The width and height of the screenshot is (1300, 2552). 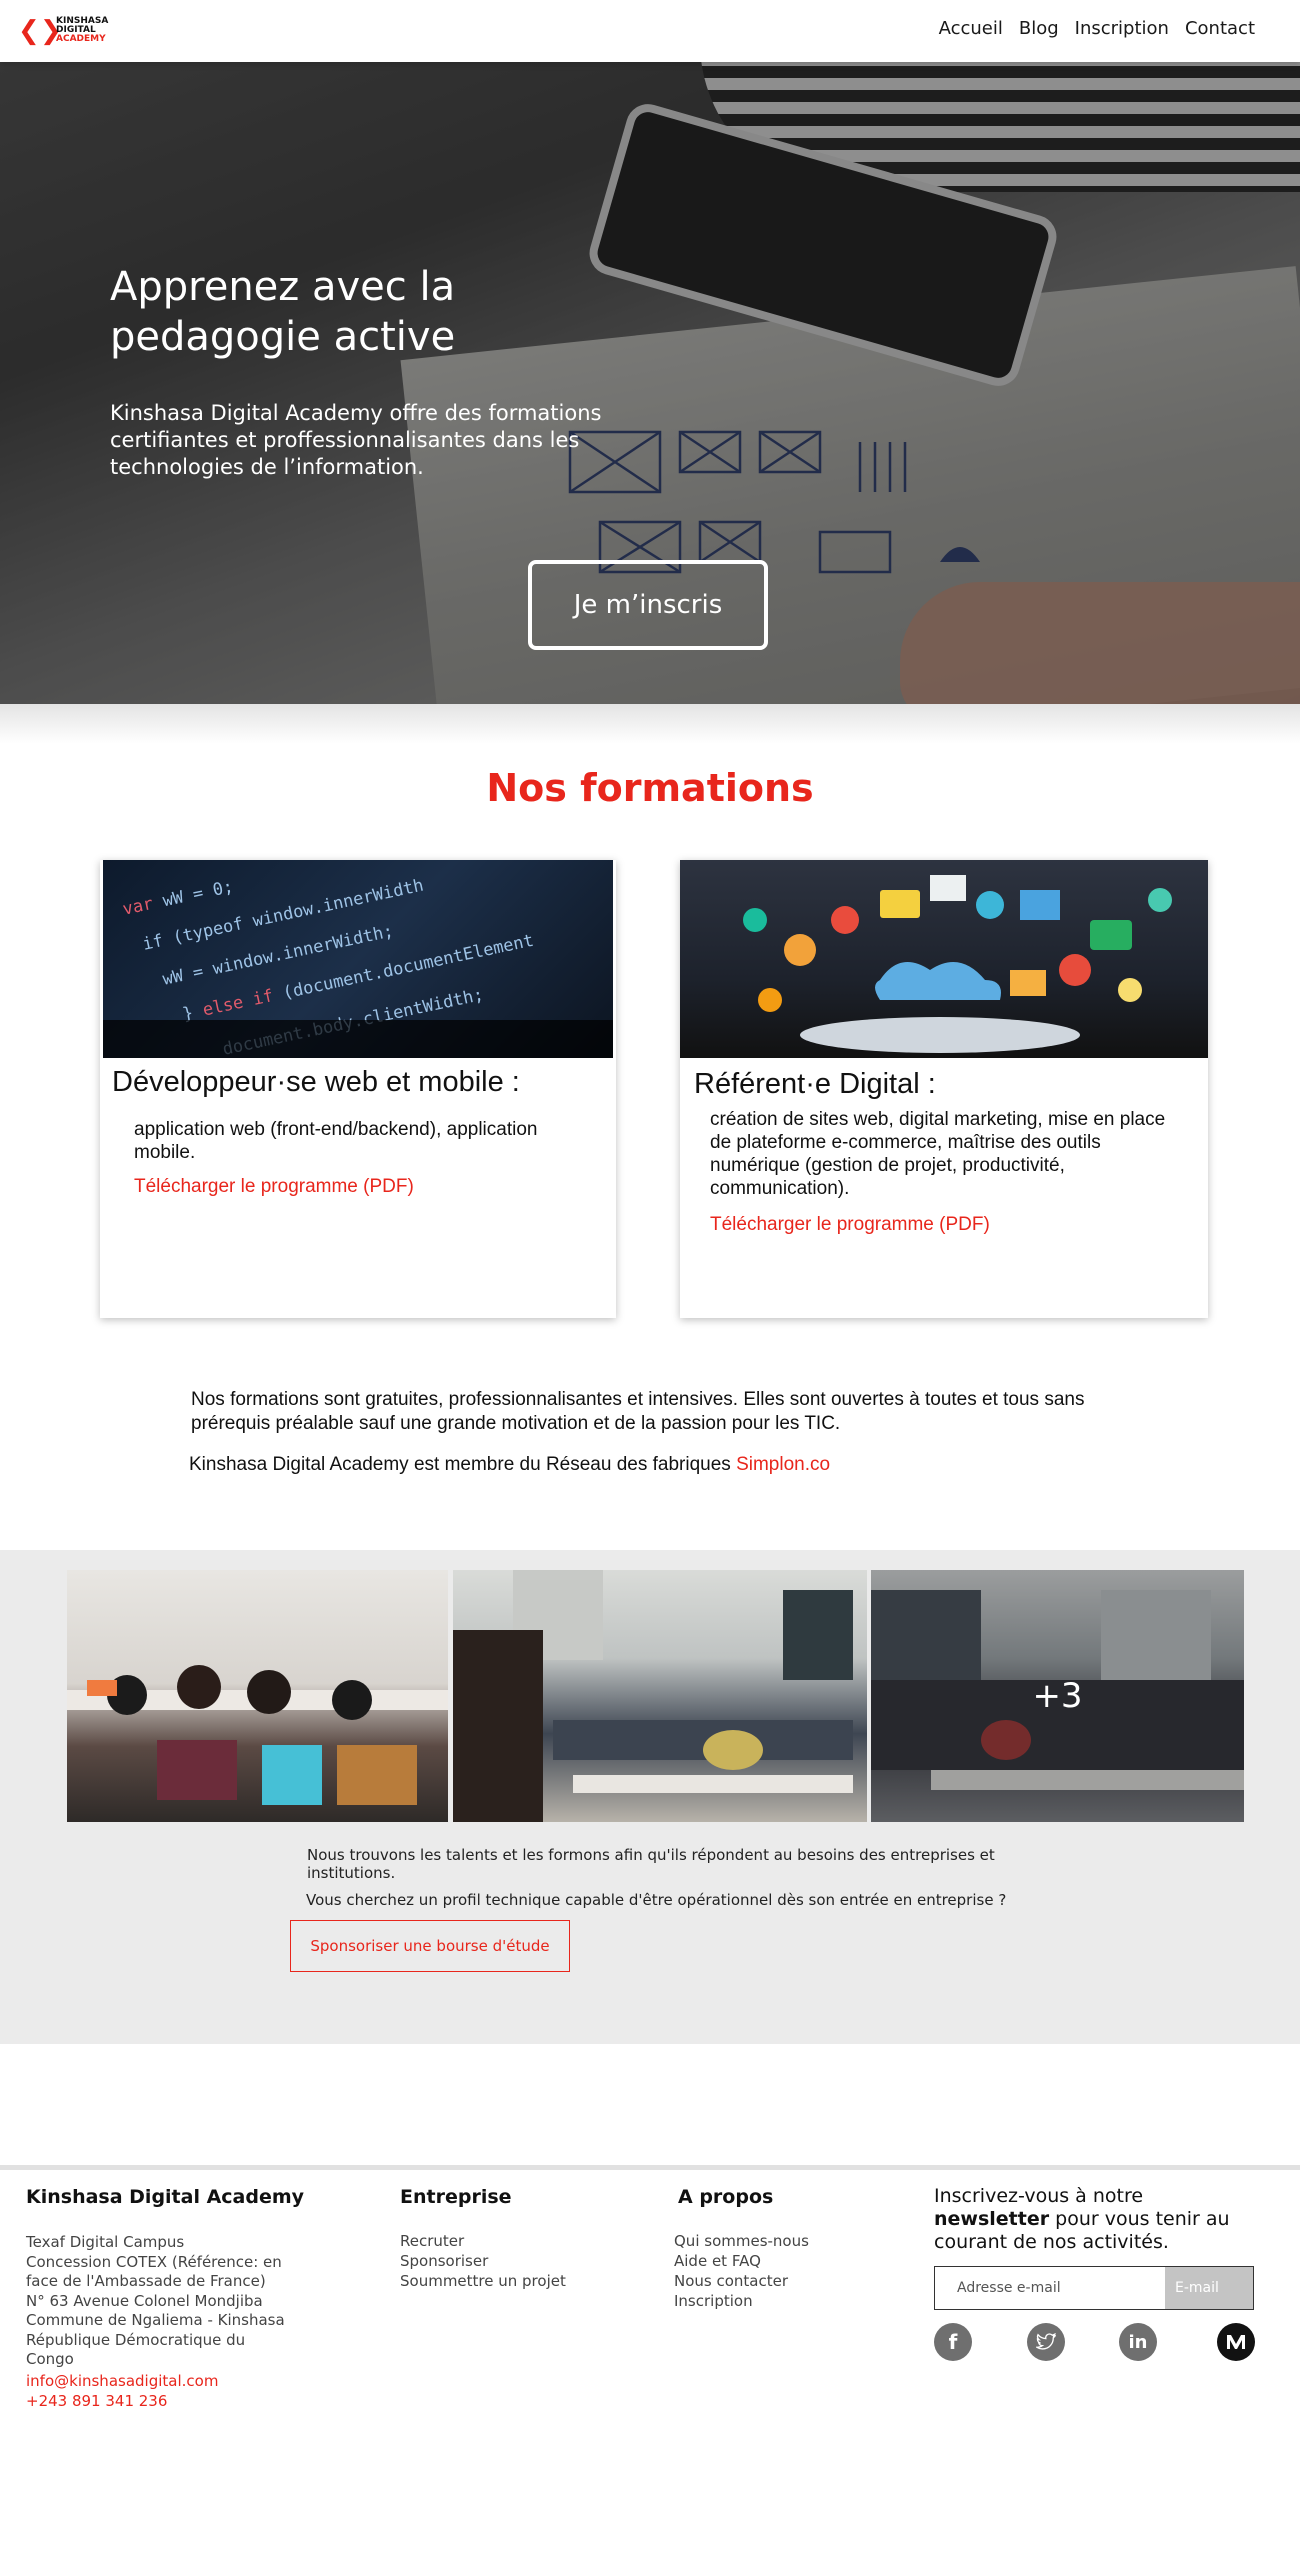 I want to click on logo: ❮ ❯ KINSHASA DIGITAL ACADEMY, so click(x=68, y=30).